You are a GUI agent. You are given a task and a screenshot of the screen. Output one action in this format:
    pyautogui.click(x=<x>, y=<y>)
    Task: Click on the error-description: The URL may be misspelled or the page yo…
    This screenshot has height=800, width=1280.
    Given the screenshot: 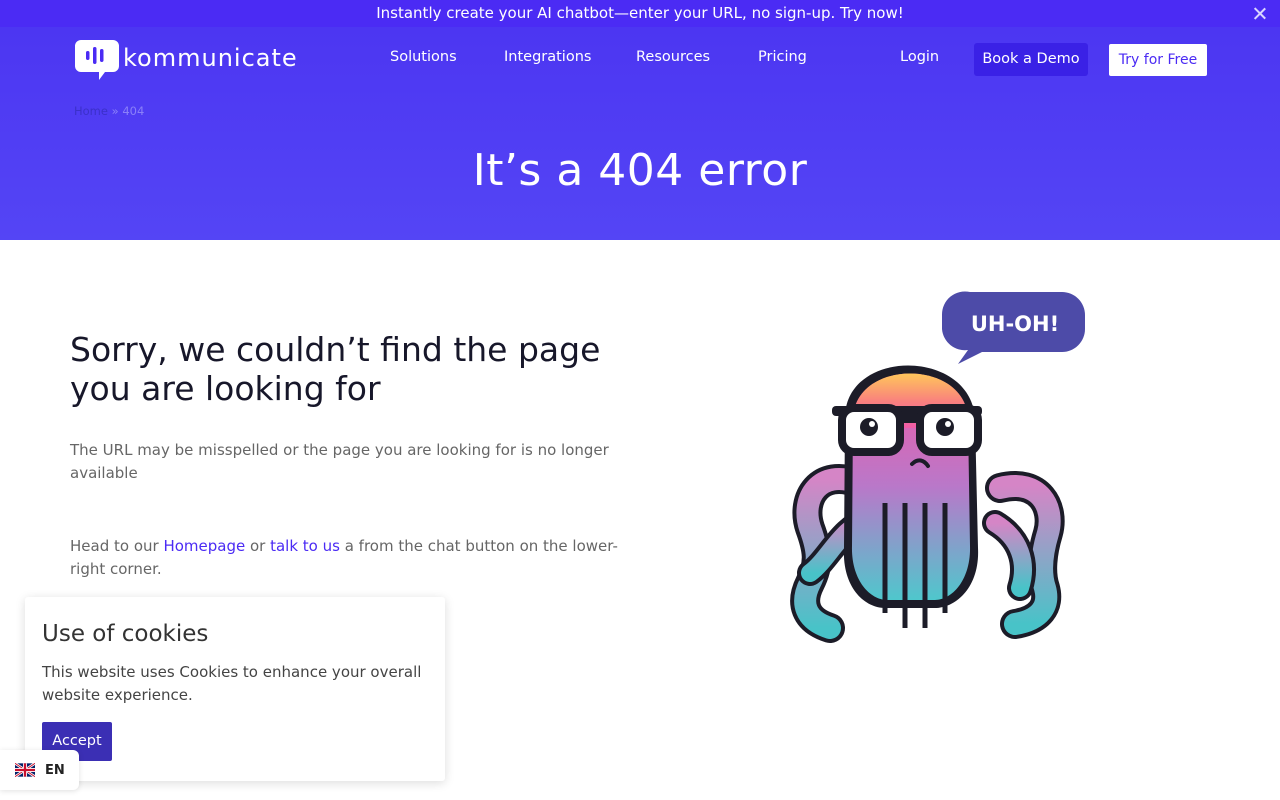 What is the action you would take?
    pyautogui.click(x=339, y=461)
    